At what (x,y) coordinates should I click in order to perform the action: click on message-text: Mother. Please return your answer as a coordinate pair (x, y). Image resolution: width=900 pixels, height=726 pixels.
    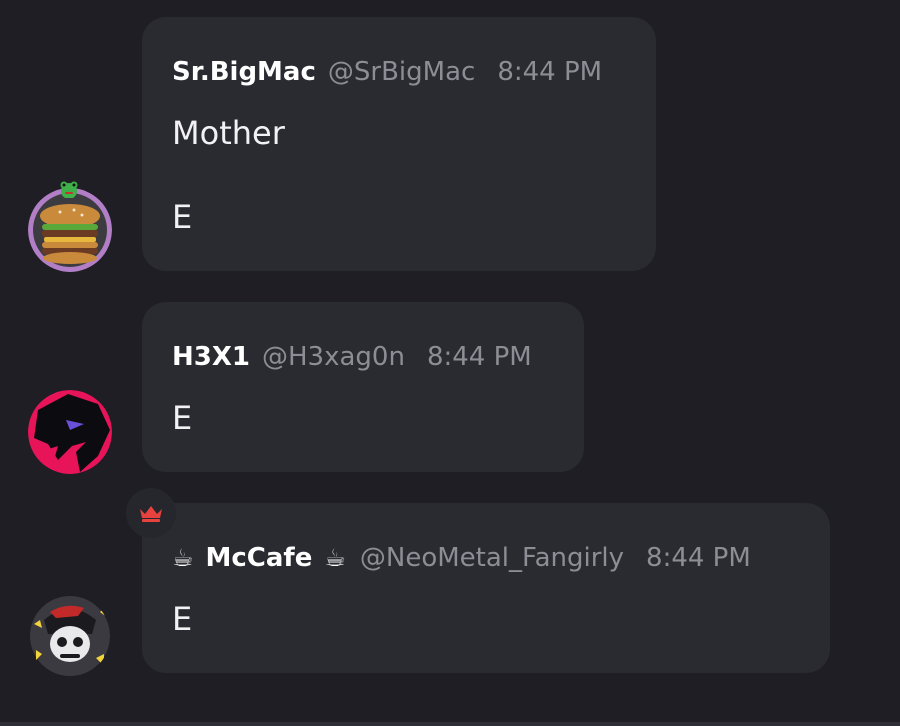
    Looking at the image, I should click on (228, 133).